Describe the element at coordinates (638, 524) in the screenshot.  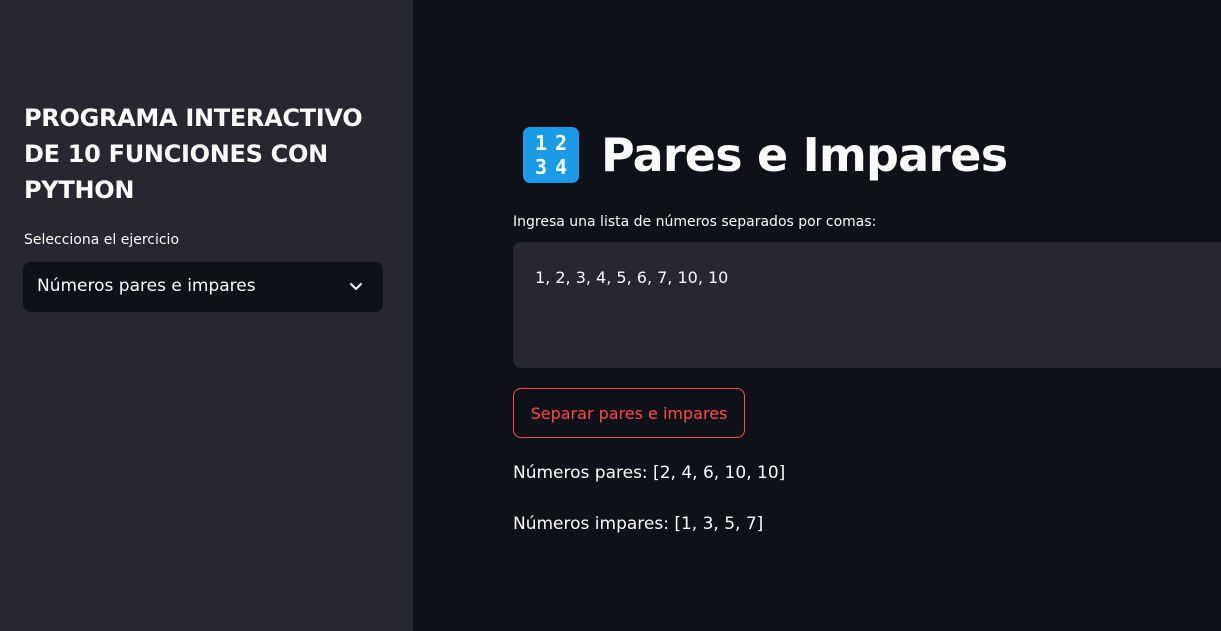
I see `odd-numbers-result: Números impares: [1, 3, 5, 7]` at that location.